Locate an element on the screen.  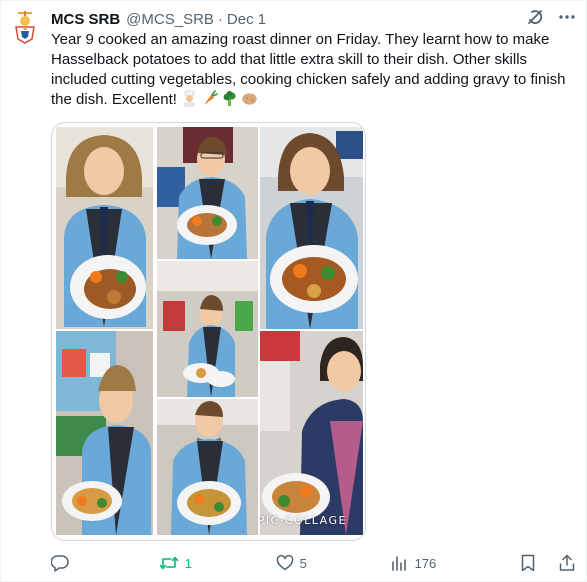
carrot-emoji is located at coordinates (209, 98).